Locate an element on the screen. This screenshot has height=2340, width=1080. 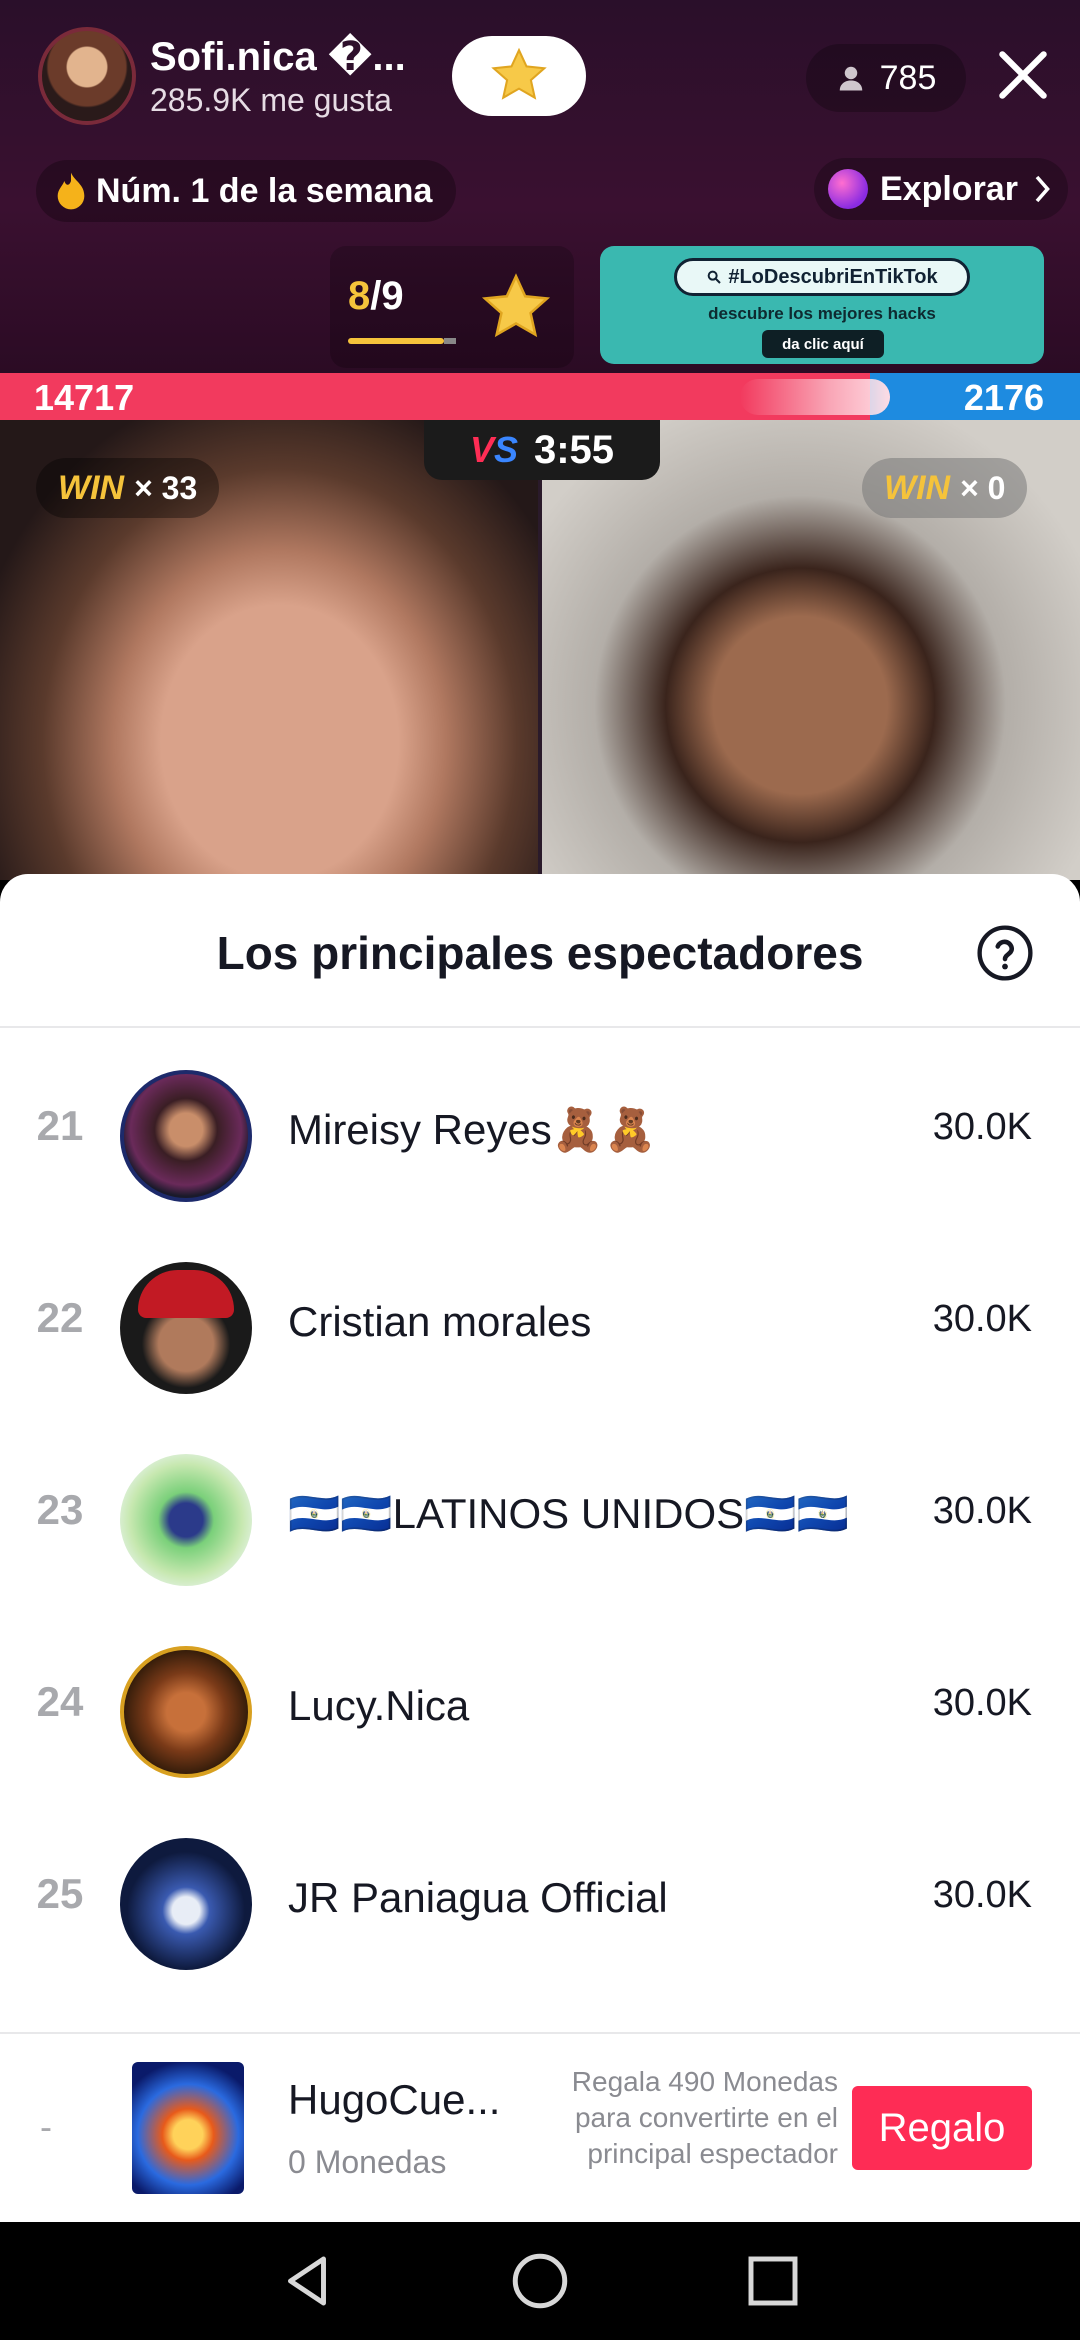
pager-text: 8/9 is located at coordinates (376, 296).